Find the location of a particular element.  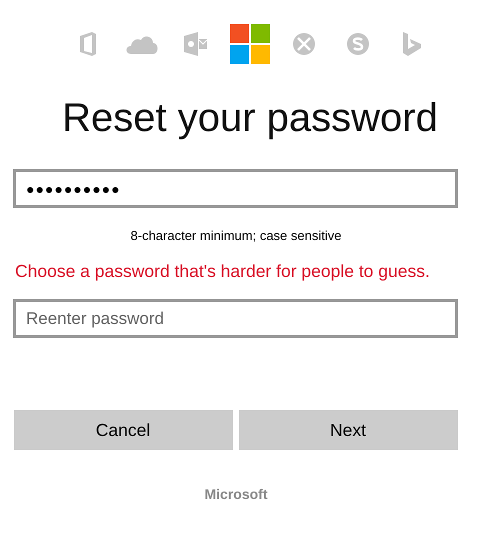

hint-text: 8-character minimum; case sensitive is located at coordinates (236, 235).